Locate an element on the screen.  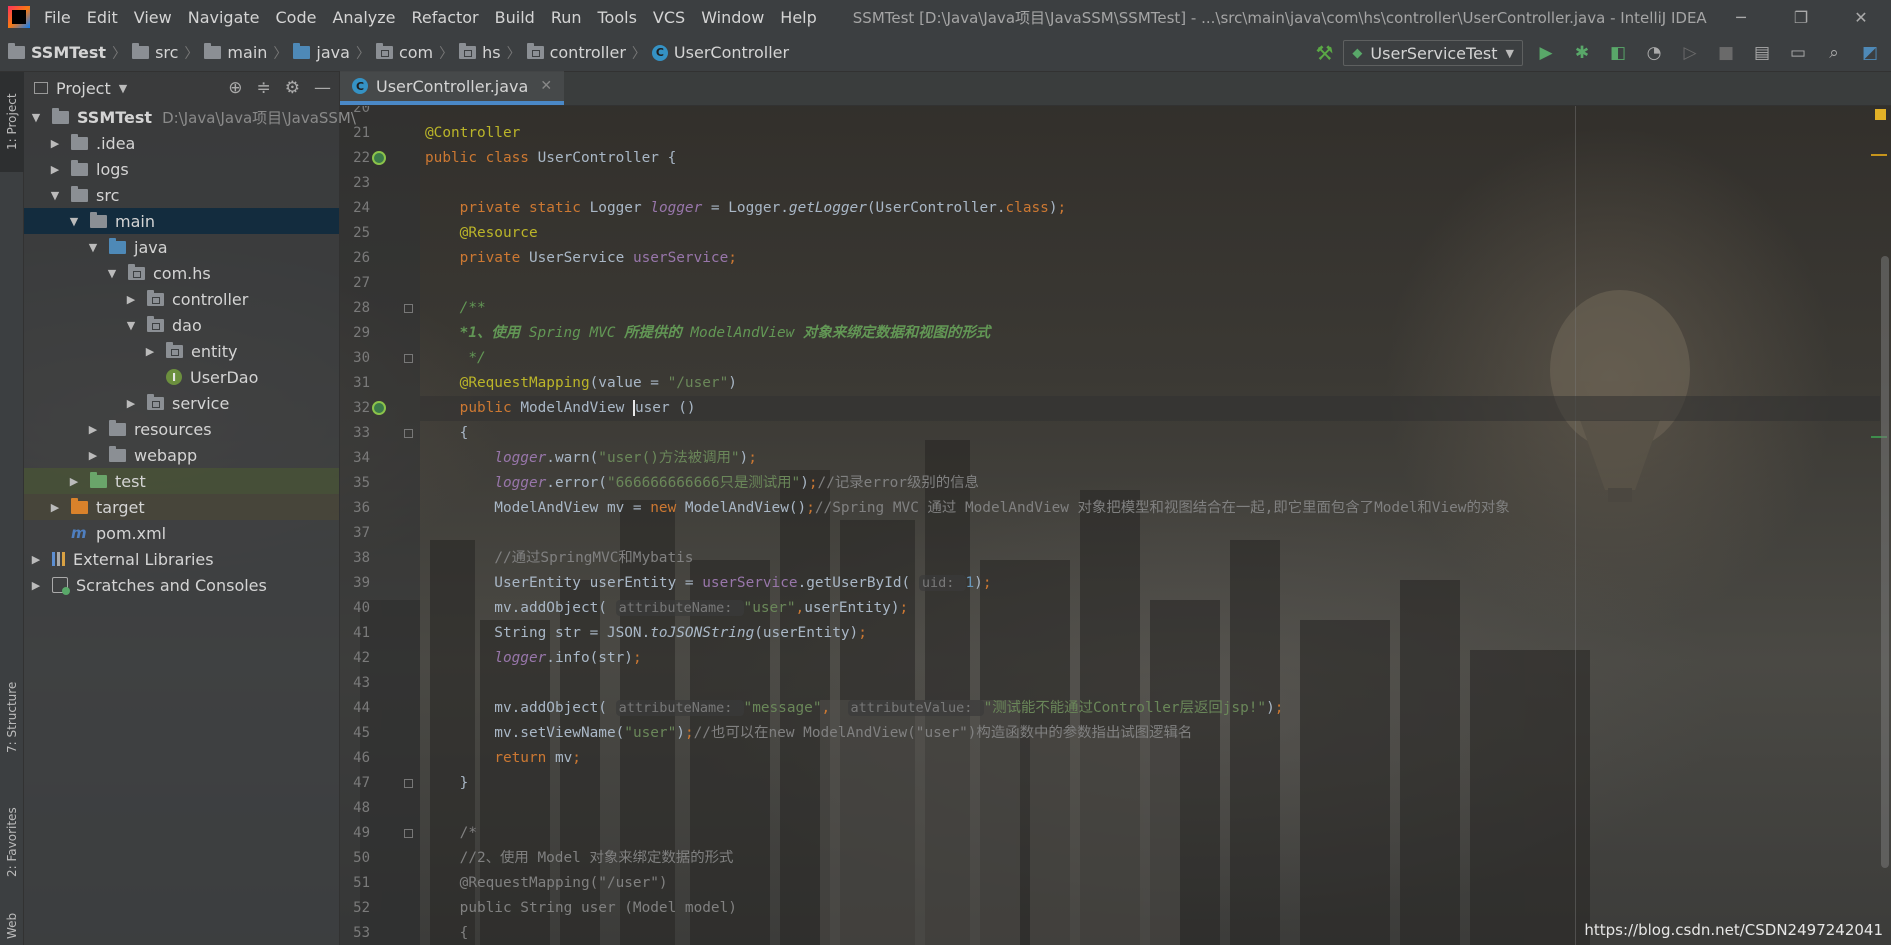
code-line: @Resource is located at coordinates (1150, 233).